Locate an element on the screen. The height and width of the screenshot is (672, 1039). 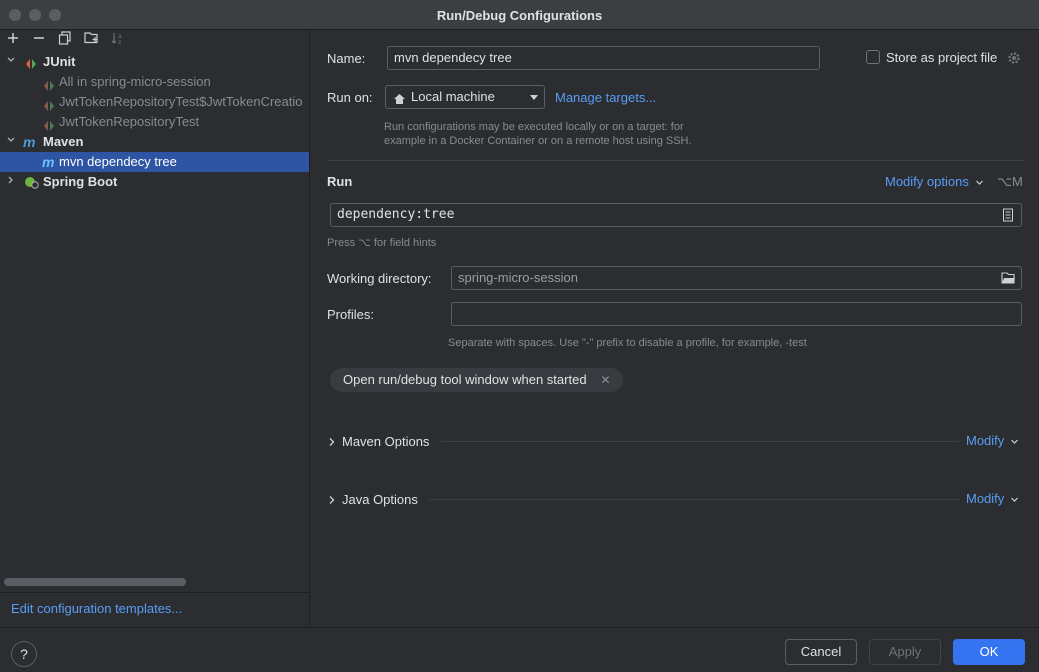
dialog-footer: ? Cancel Apply OK is located at coordinates (519, 649).